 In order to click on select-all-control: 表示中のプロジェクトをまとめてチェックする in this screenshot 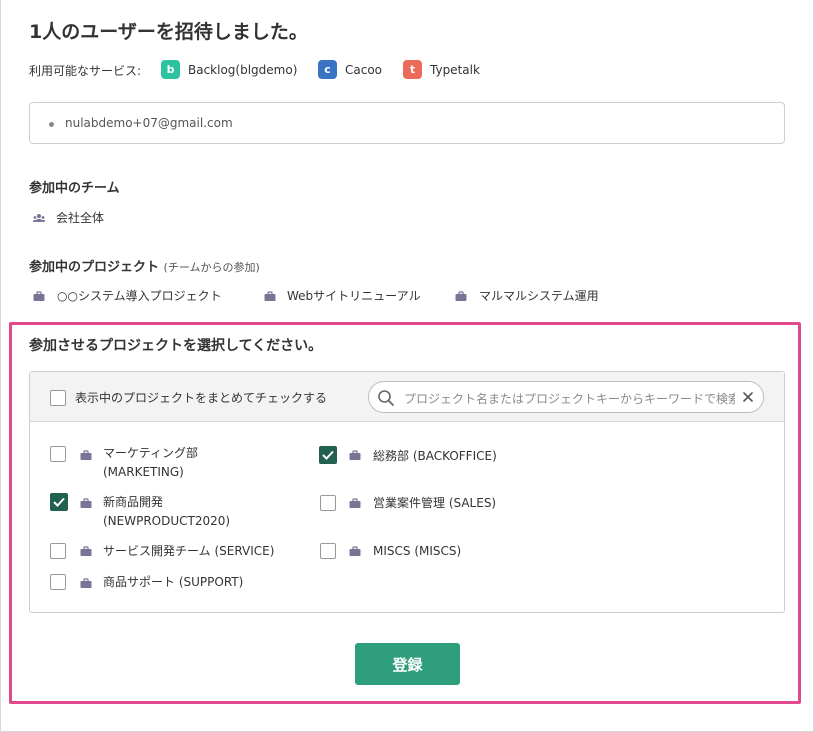, I will do `click(188, 397)`.